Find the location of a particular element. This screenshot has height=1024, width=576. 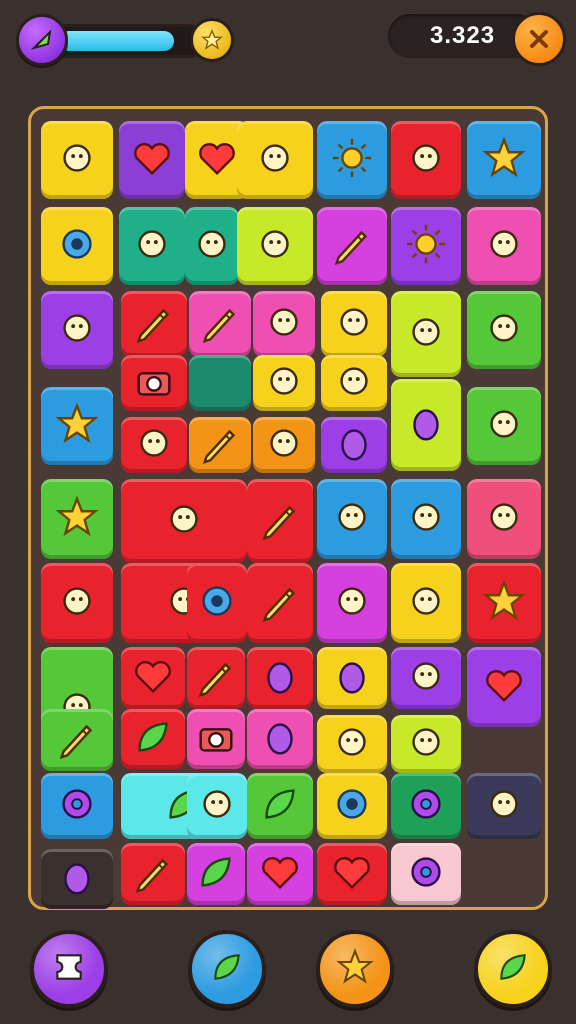

acorn-icon is located at coordinates (152, 246).